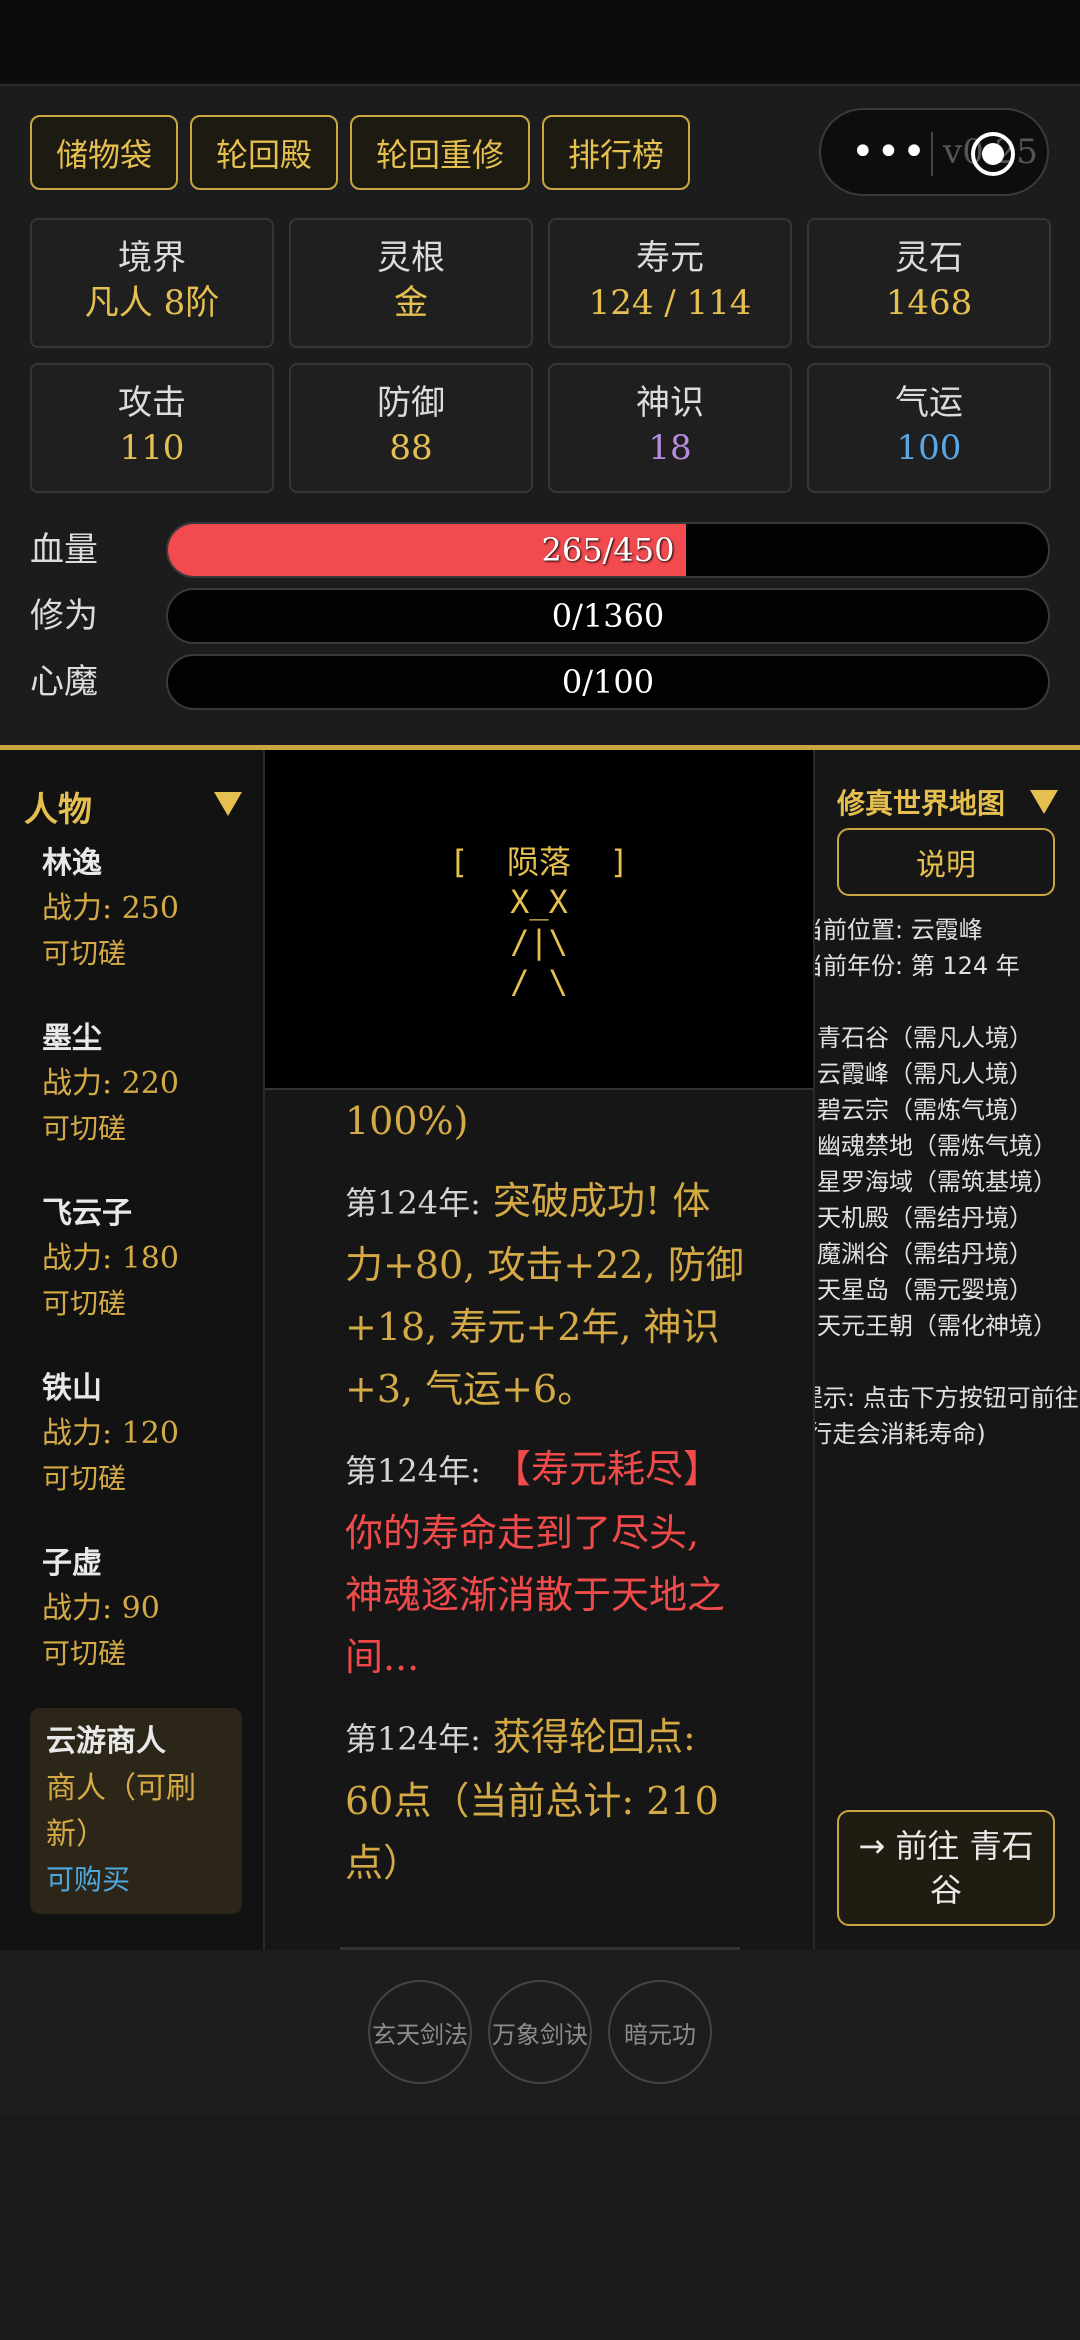 Image resolution: width=1080 pixels, height=2340 pixels. Describe the element at coordinates (948, 1218) in the screenshot. I see `location-item: 天机殿（需结丹境）` at that location.